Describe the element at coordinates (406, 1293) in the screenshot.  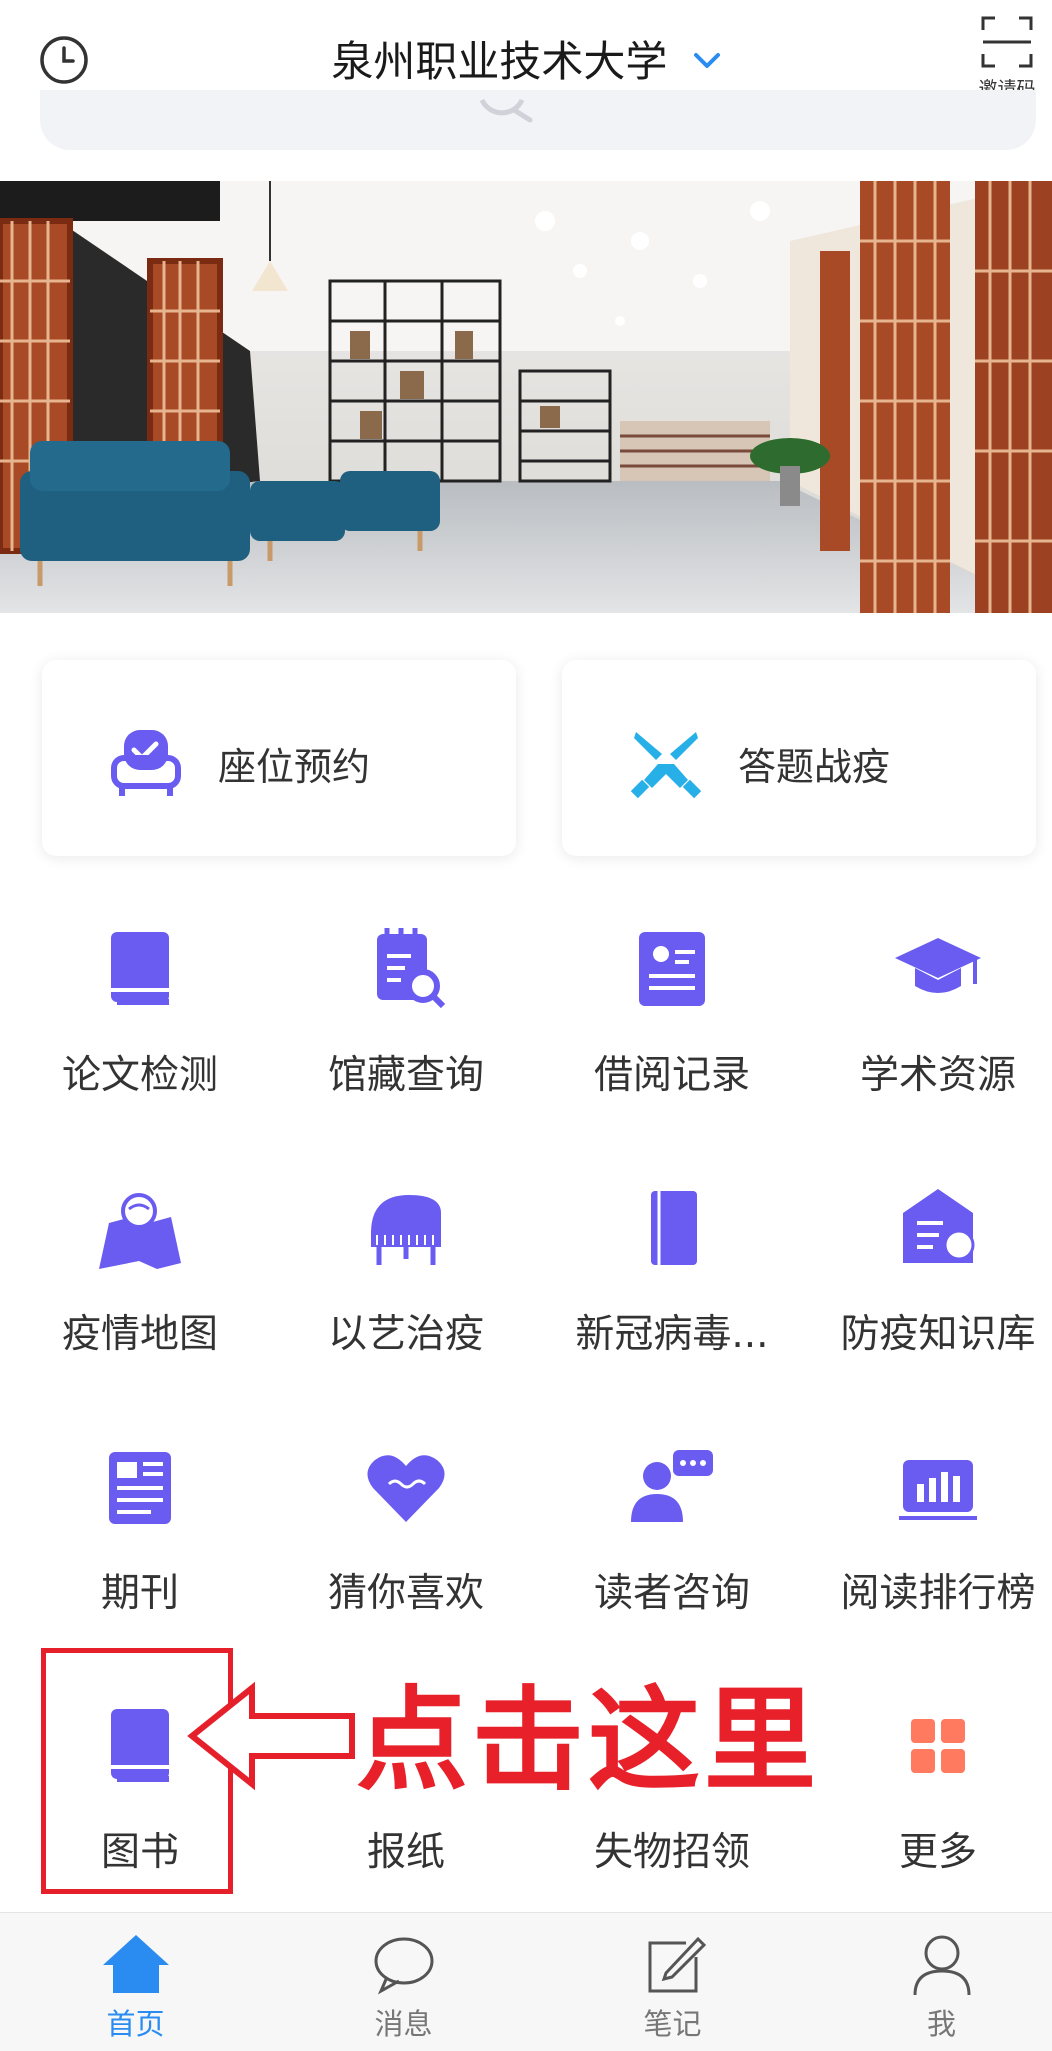
I see `grid-item-art-against-epidemic: 以艺治疫` at that location.